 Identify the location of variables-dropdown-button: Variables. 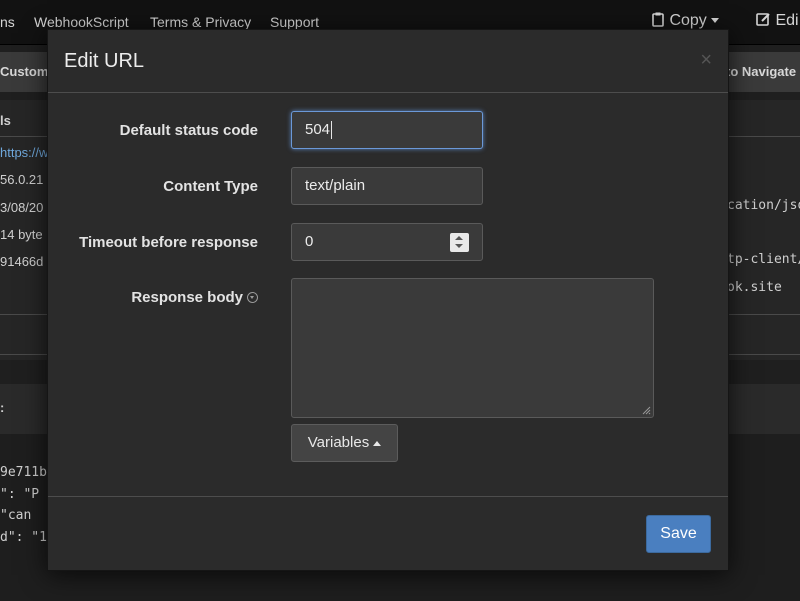
(344, 443).